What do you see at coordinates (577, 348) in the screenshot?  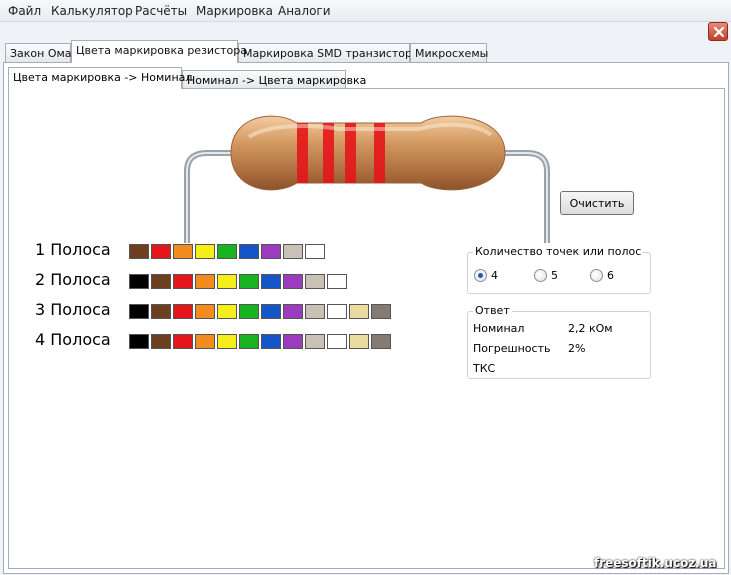 I see `tolerance-value: 2%` at bounding box center [577, 348].